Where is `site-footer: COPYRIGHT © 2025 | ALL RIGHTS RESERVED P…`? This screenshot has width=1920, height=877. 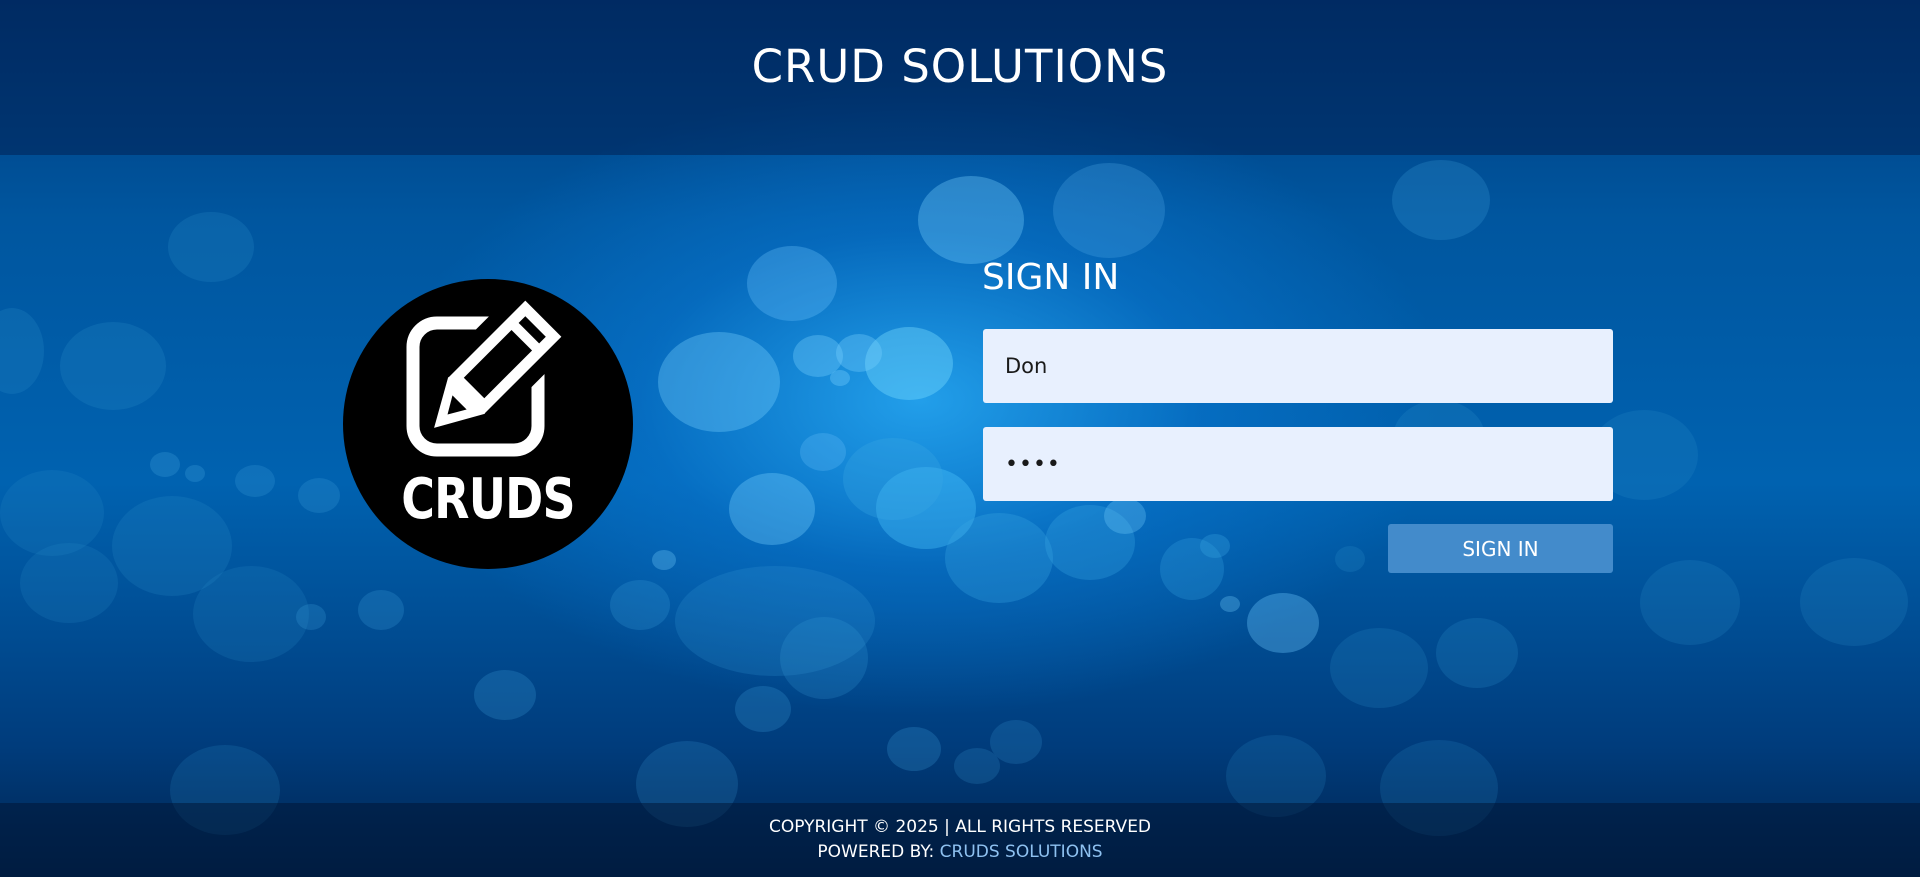 site-footer: COPYRIGHT © 2025 | ALL RIGHTS RESERVED P… is located at coordinates (960, 840).